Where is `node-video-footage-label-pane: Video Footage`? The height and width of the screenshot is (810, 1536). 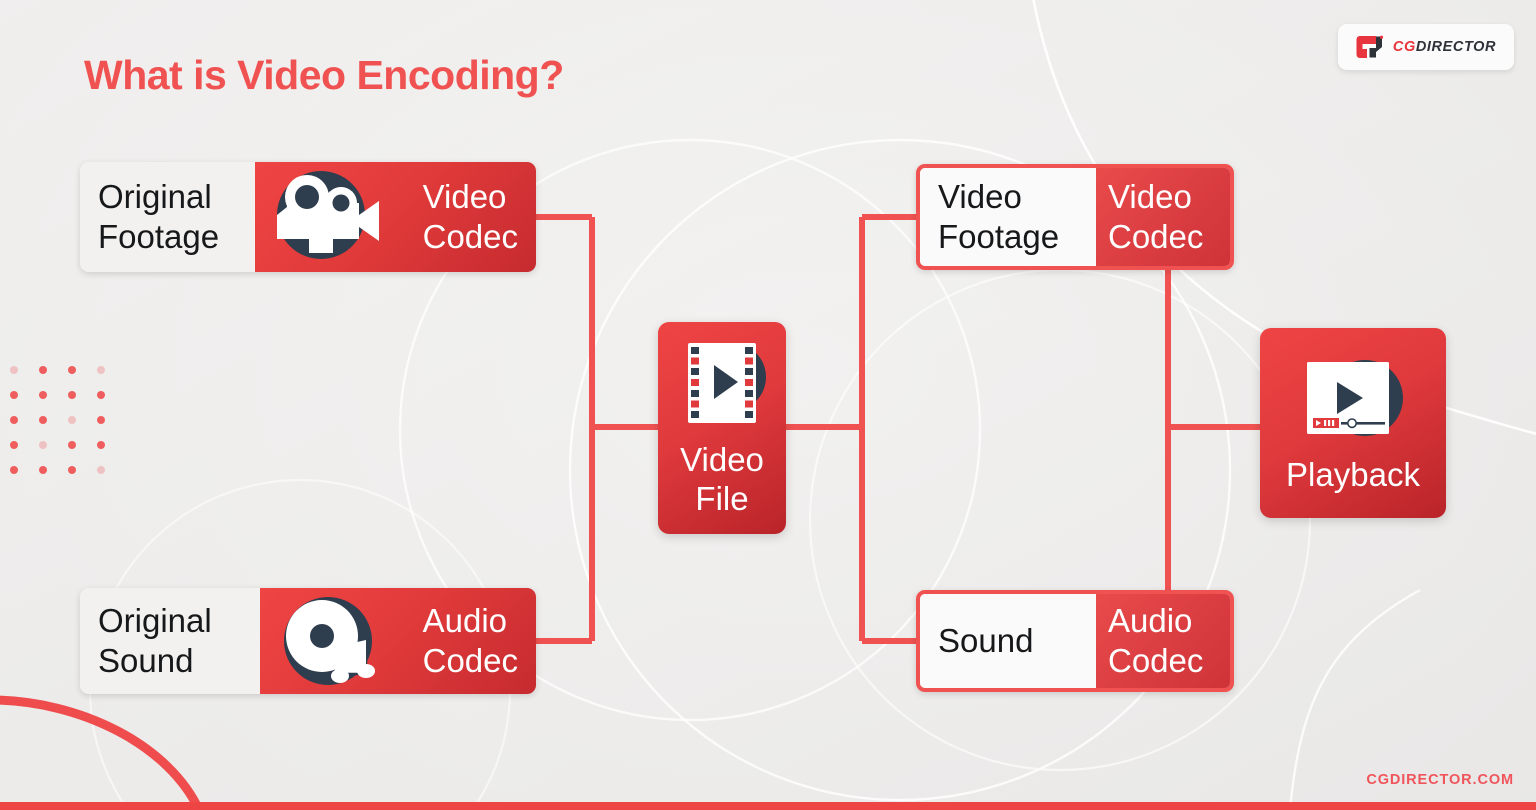
node-video-footage-label-pane: Video Footage is located at coordinates (1008, 217).